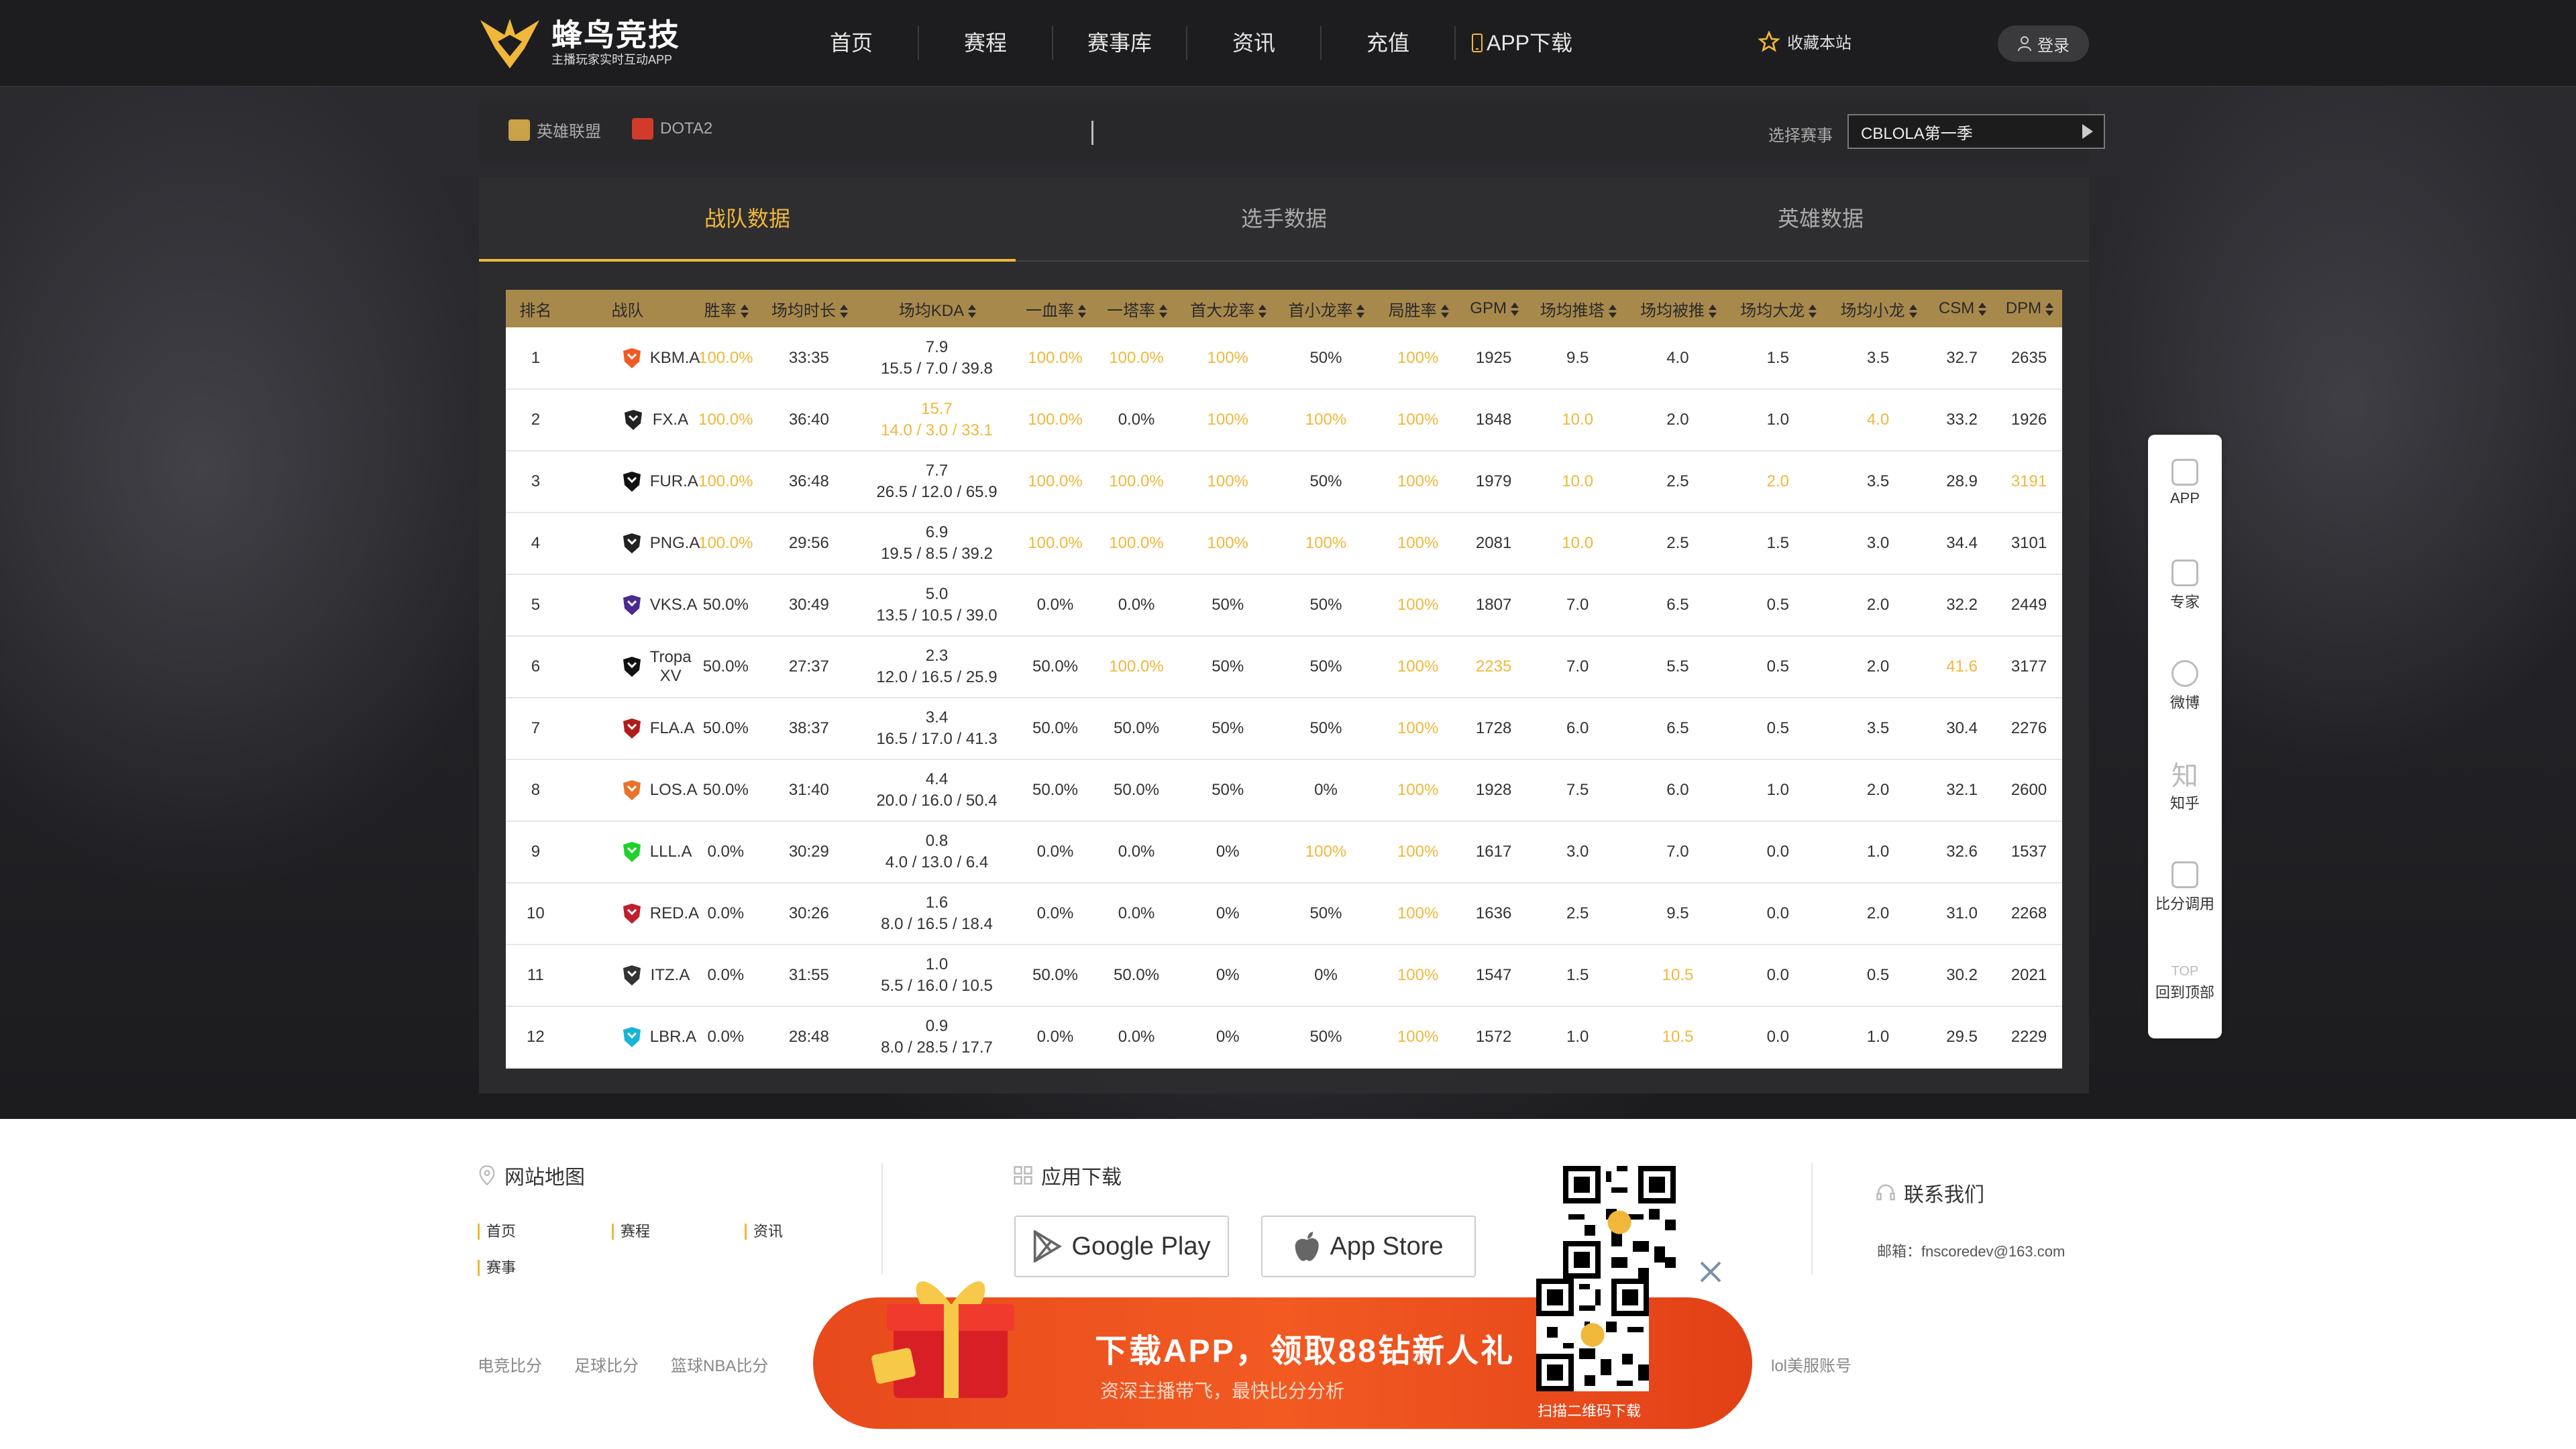 The height and width of the screenshot is (1449, 2576). I want to click on app-store-button: App Store, so click(1368, 1246).